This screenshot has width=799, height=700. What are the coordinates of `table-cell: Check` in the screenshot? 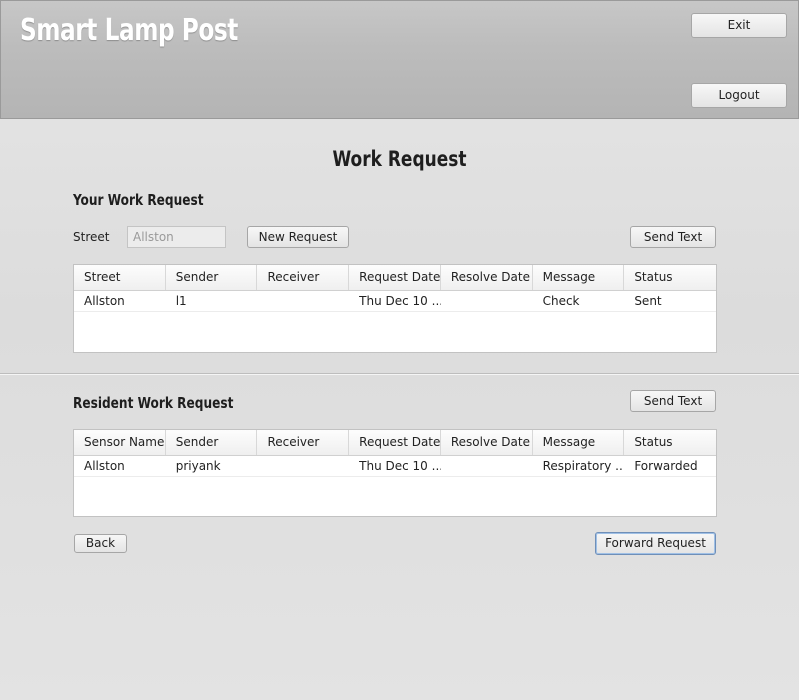 It's located at (561, 301).